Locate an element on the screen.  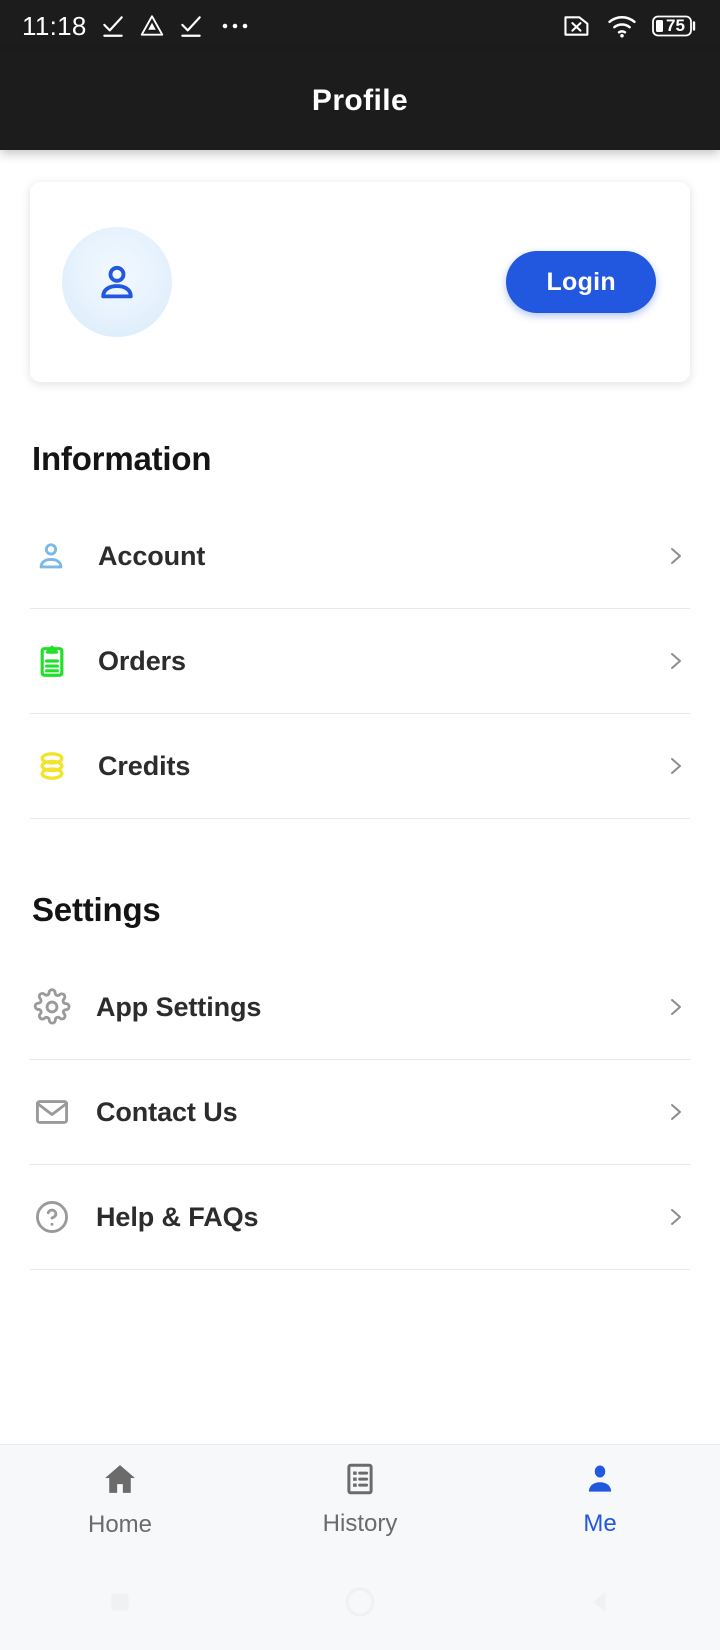
status-bar-right: 75 is located at coordinates (630, 26).